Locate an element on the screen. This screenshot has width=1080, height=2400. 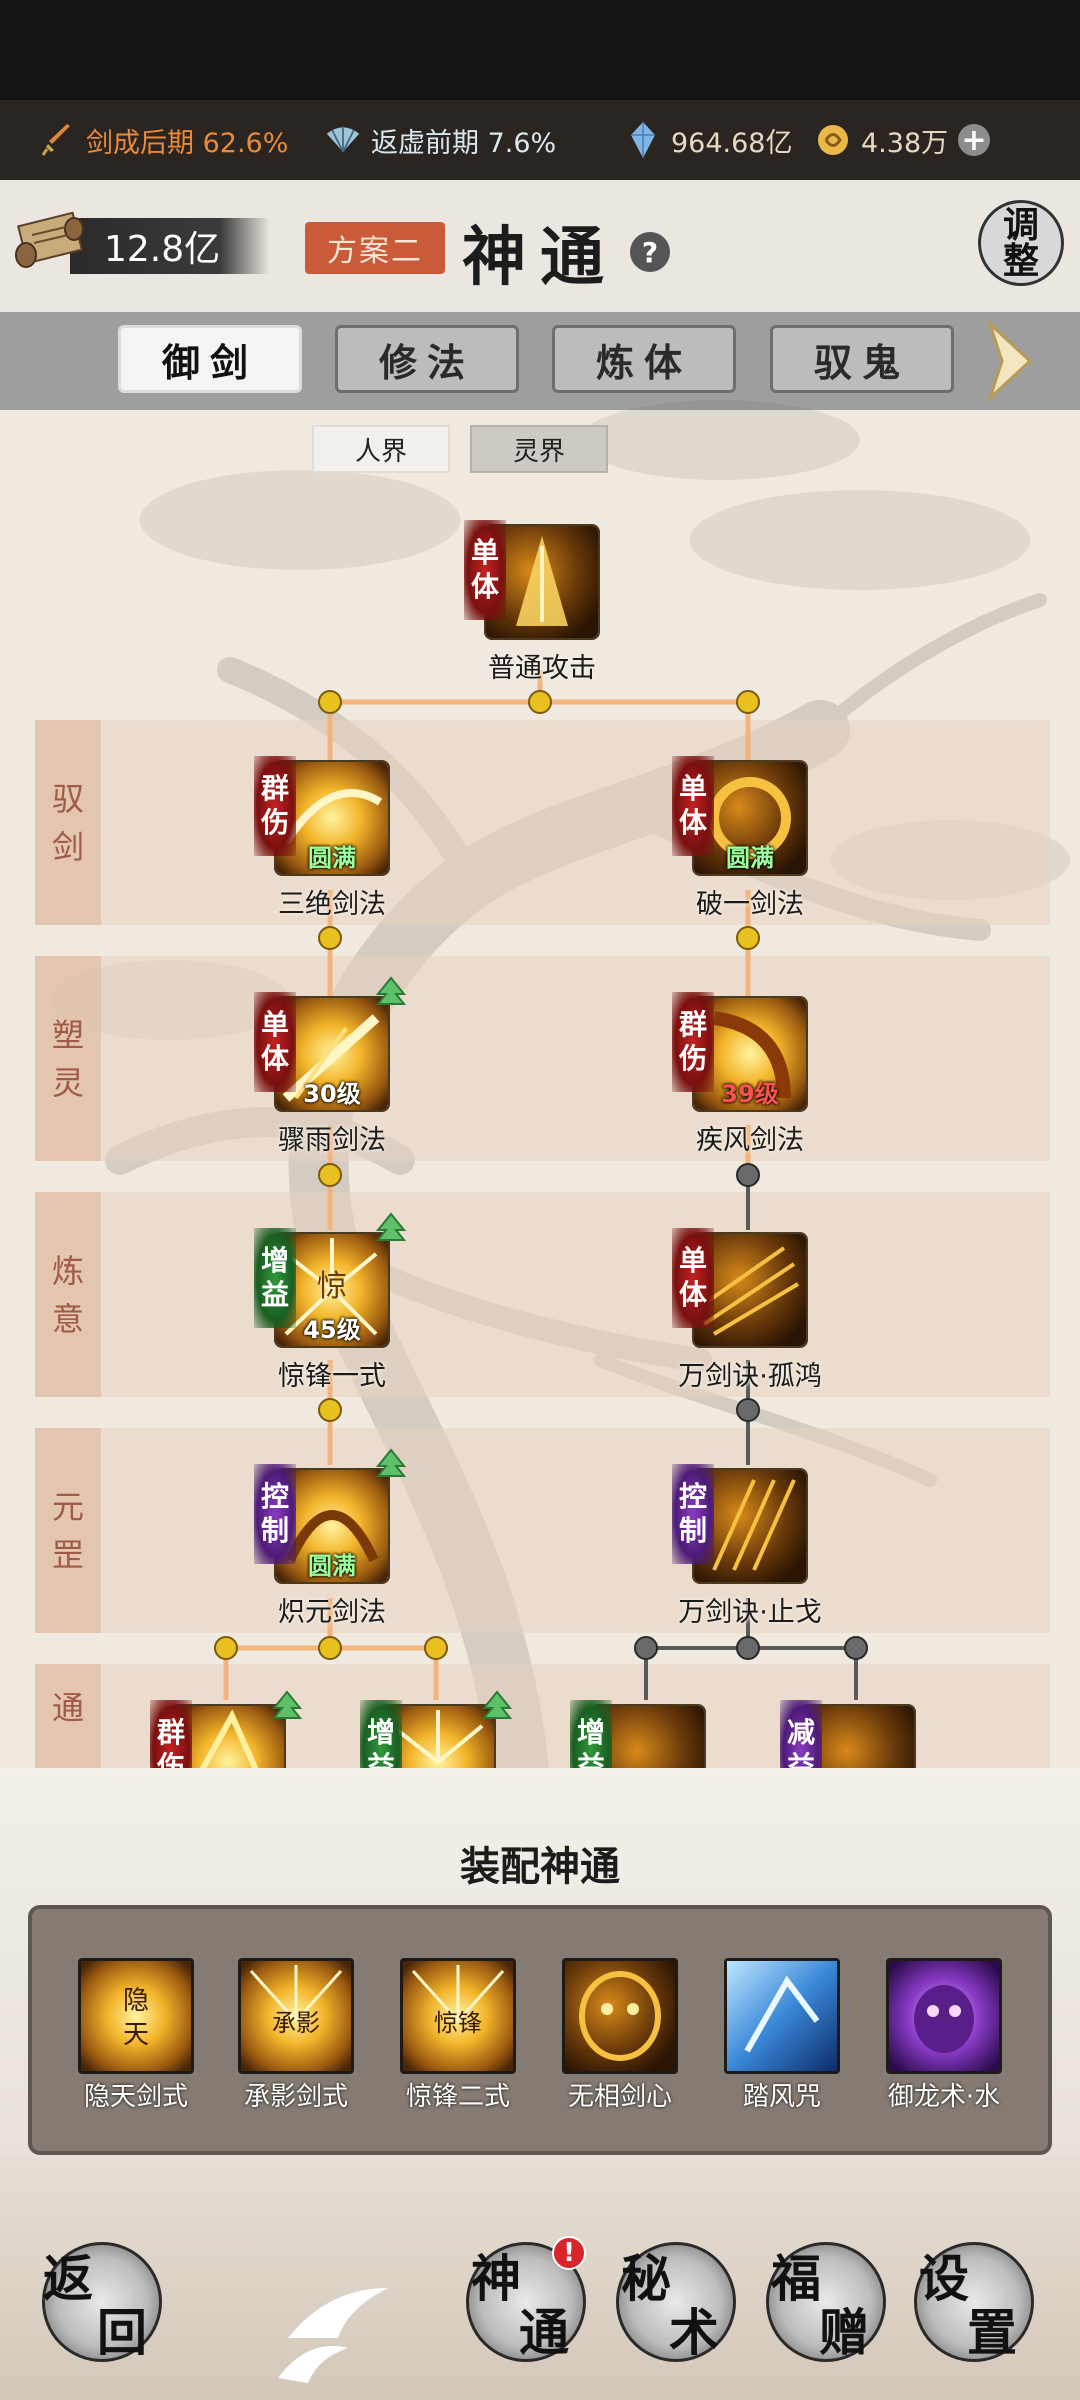
skill-level: 45级 is located at coordinates (332, 1330).